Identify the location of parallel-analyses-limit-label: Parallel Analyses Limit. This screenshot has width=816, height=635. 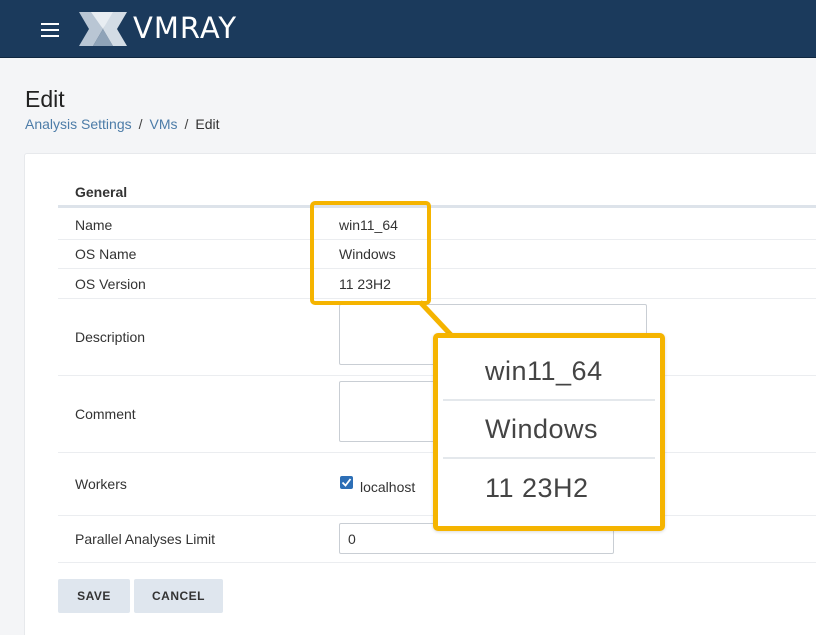
(145, 539).